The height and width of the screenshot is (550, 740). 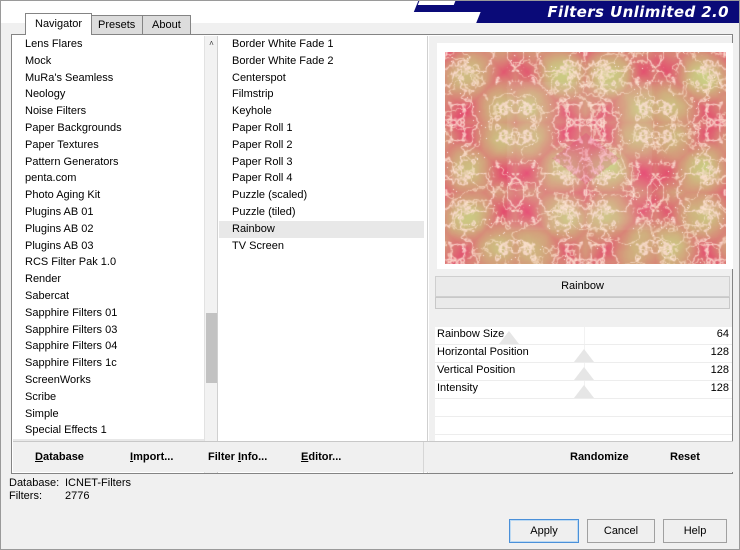 What do you see at coordinates (582, 286) in the screenshot?
I see `preset-name-bar: Rainbow` at bounding box center [582, 286].